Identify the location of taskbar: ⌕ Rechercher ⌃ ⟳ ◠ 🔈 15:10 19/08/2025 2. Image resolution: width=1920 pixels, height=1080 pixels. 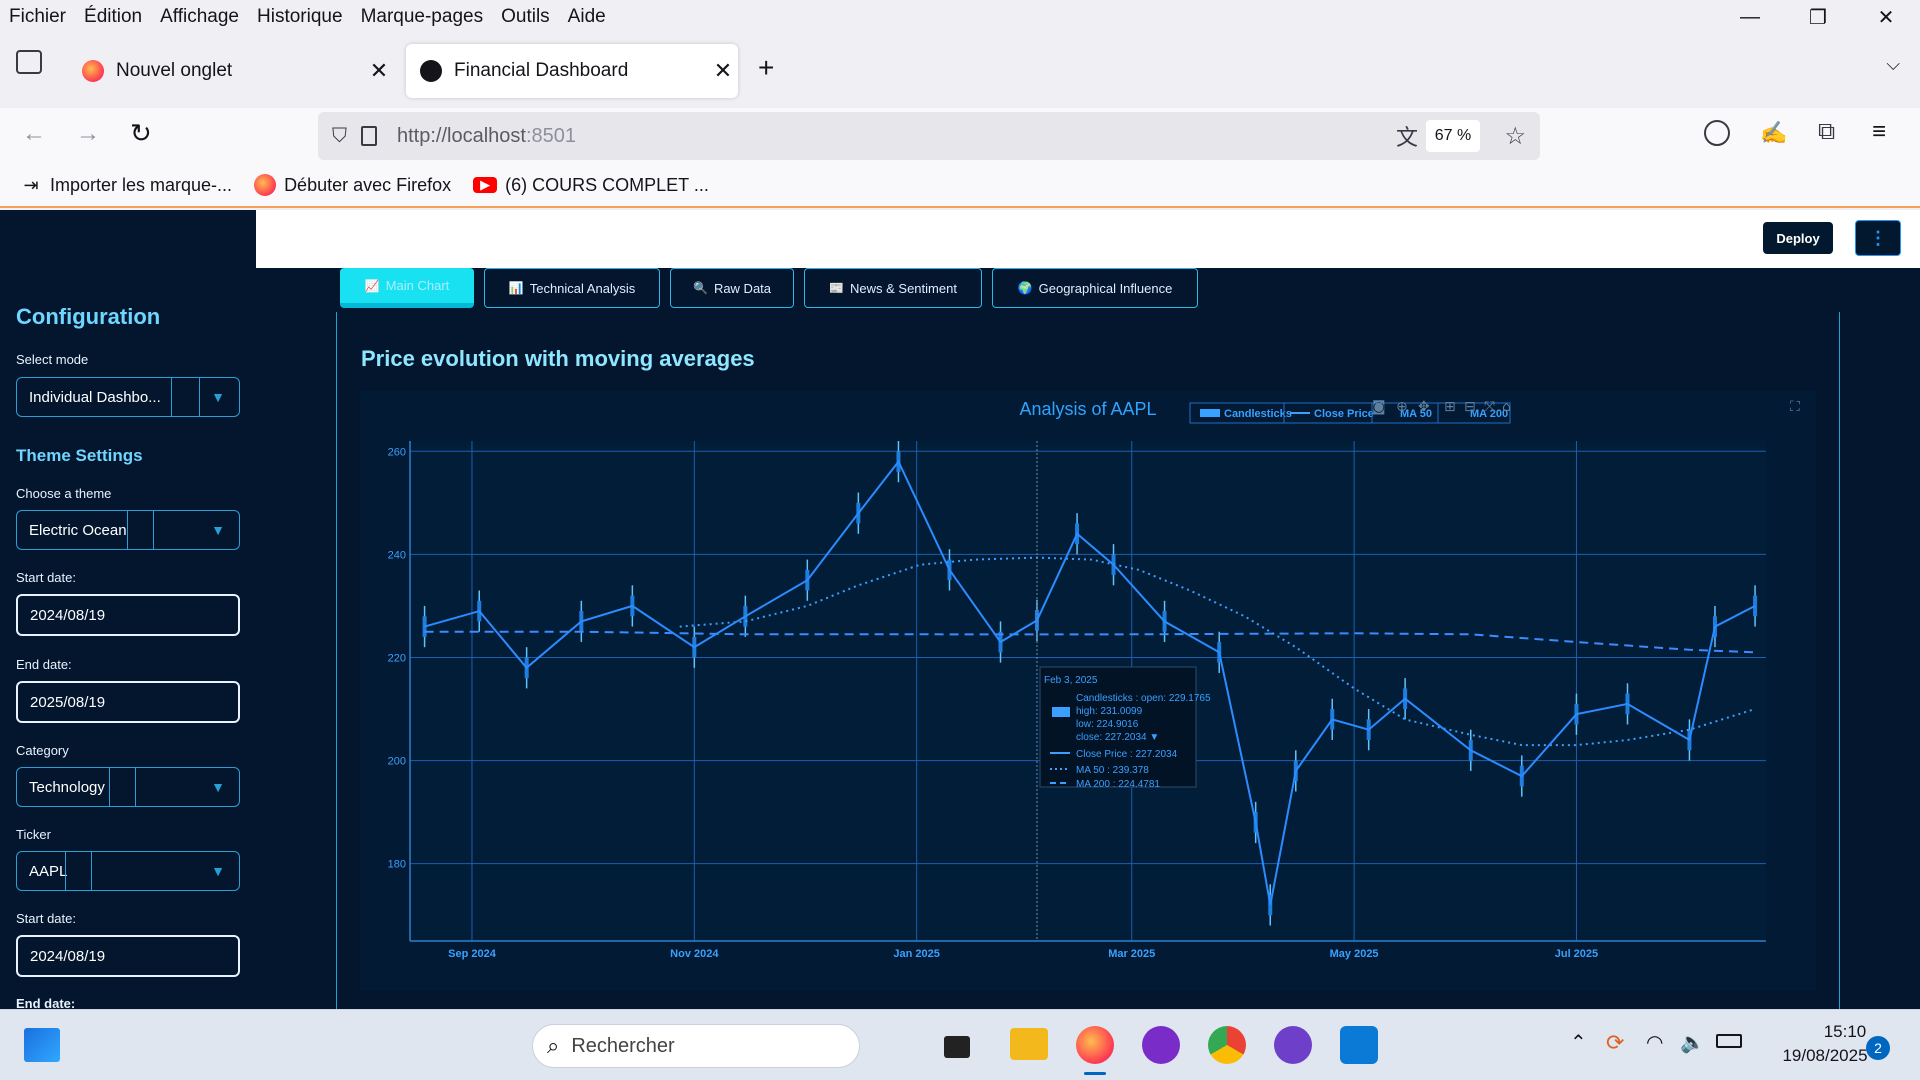
(960, 1044).